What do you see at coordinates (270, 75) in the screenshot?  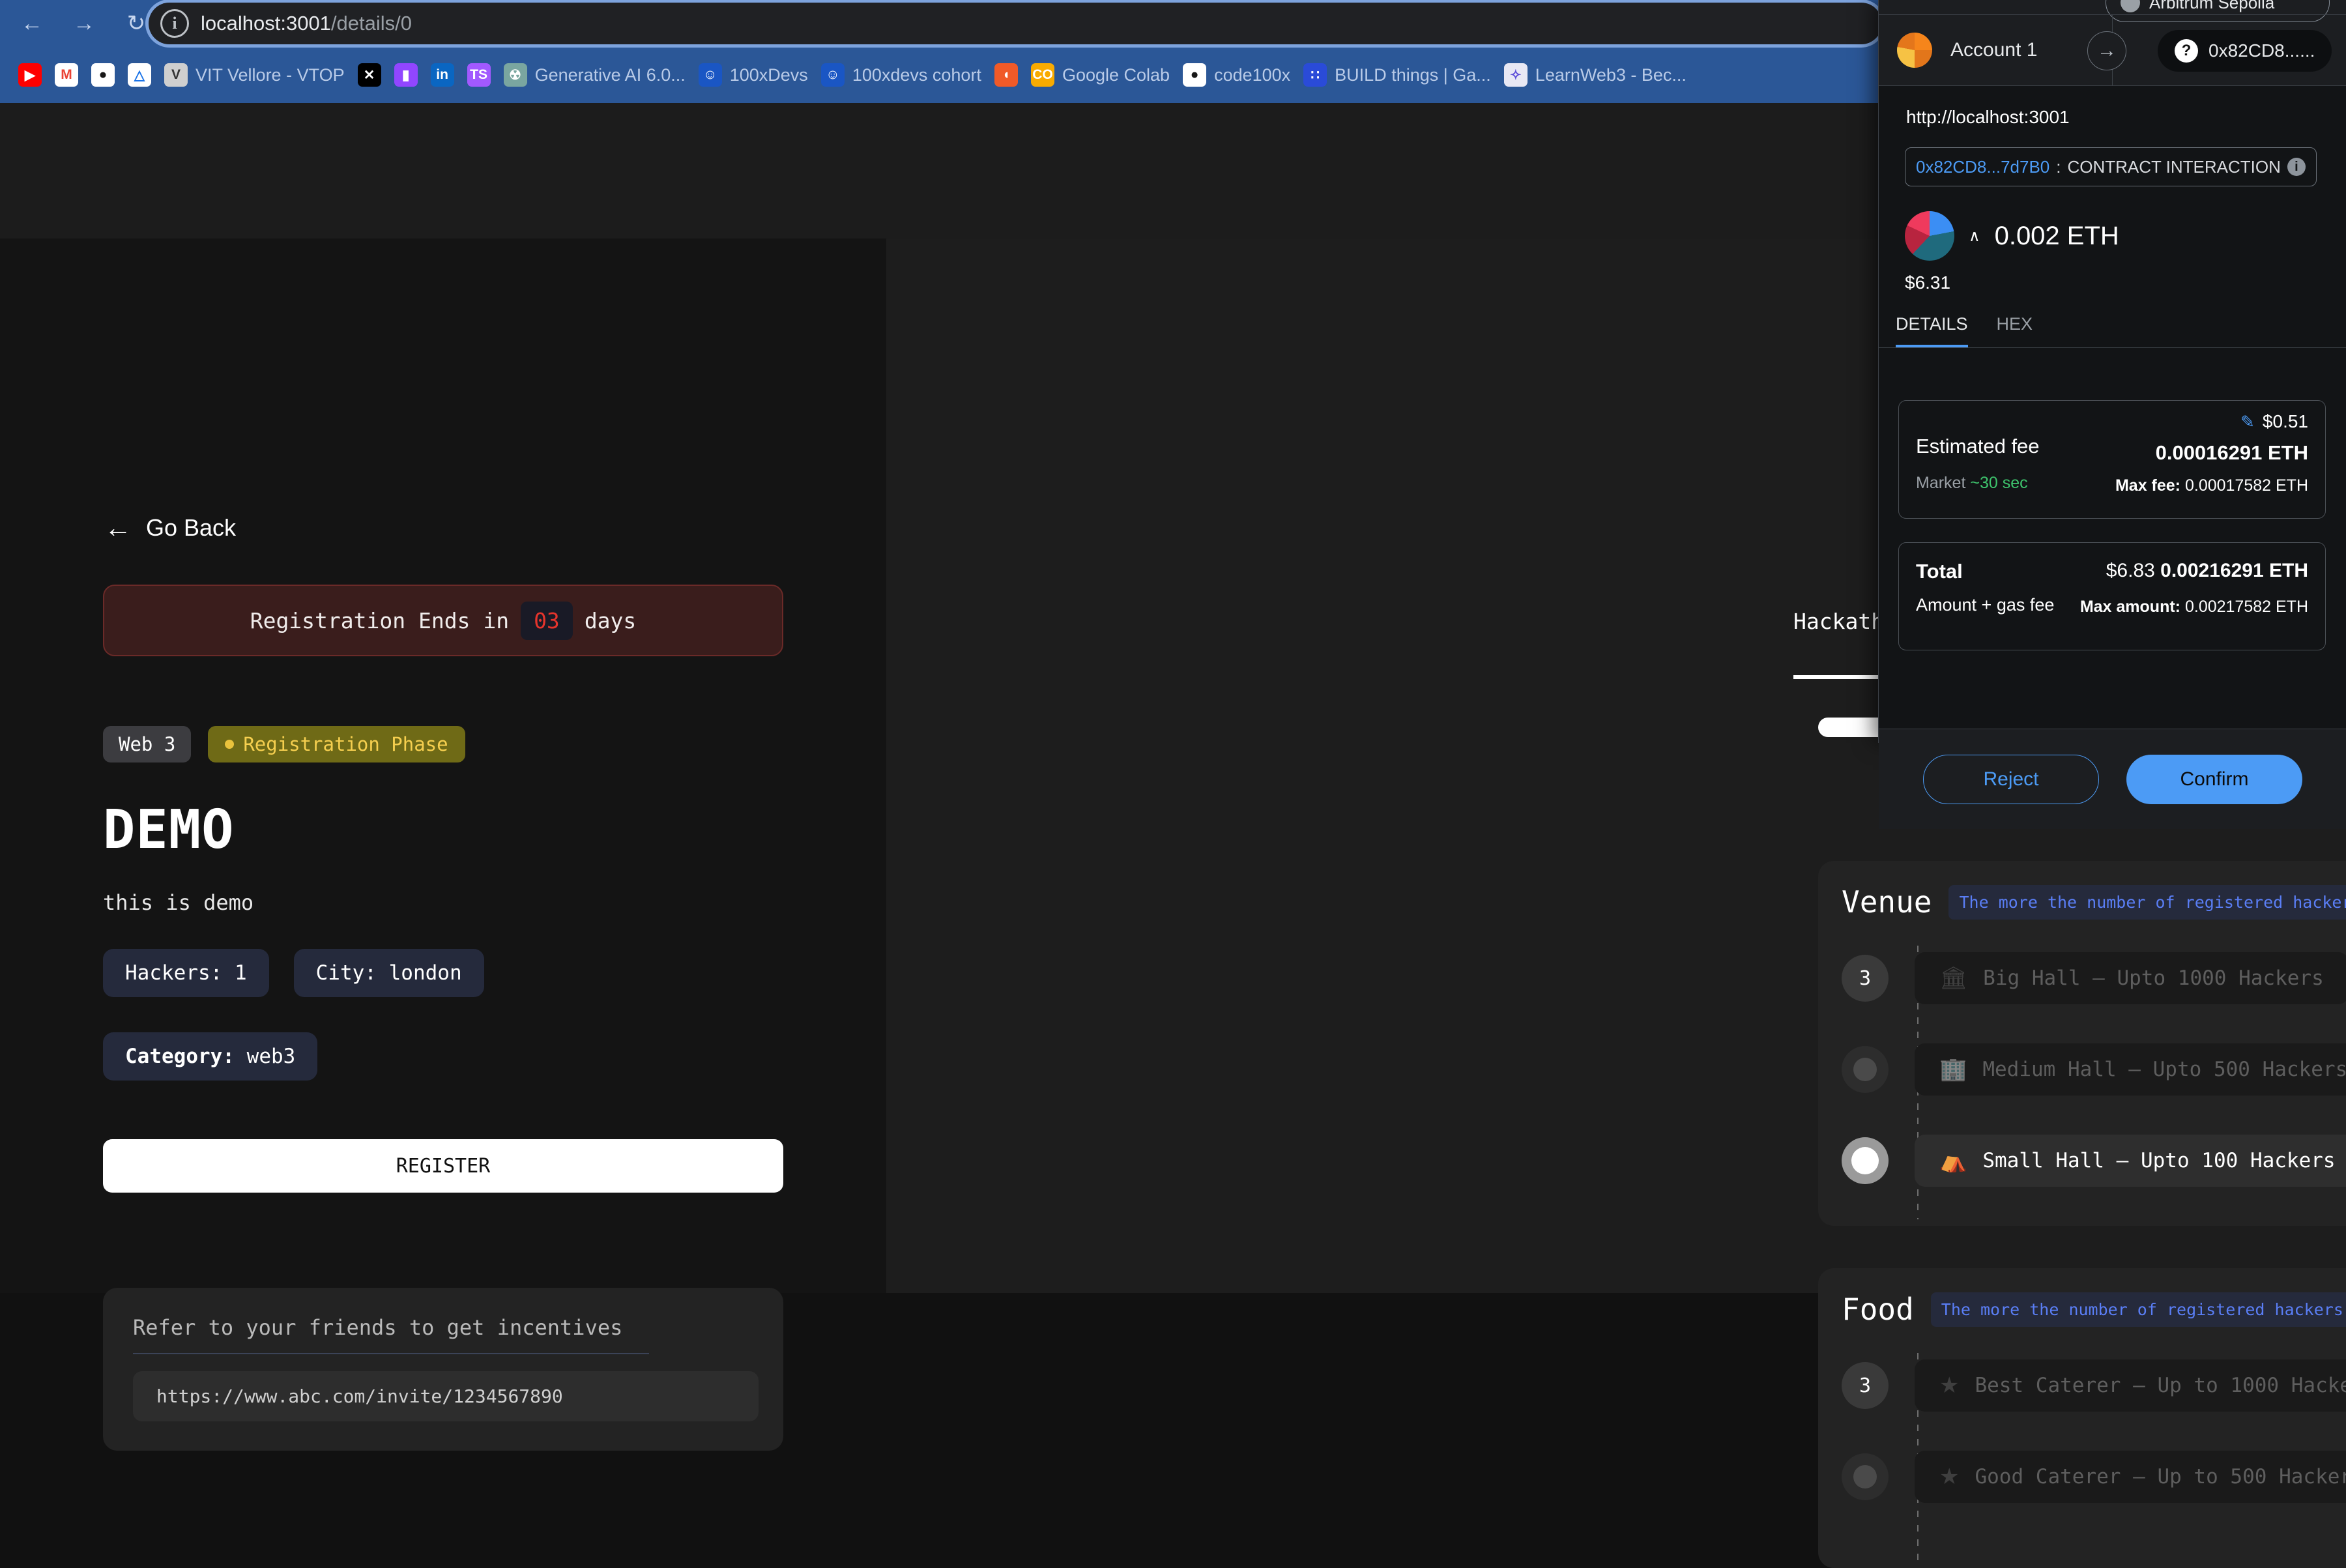 I see `bookmark-label: VIT Vellore - VTOP` at bounding box center [270, 75].